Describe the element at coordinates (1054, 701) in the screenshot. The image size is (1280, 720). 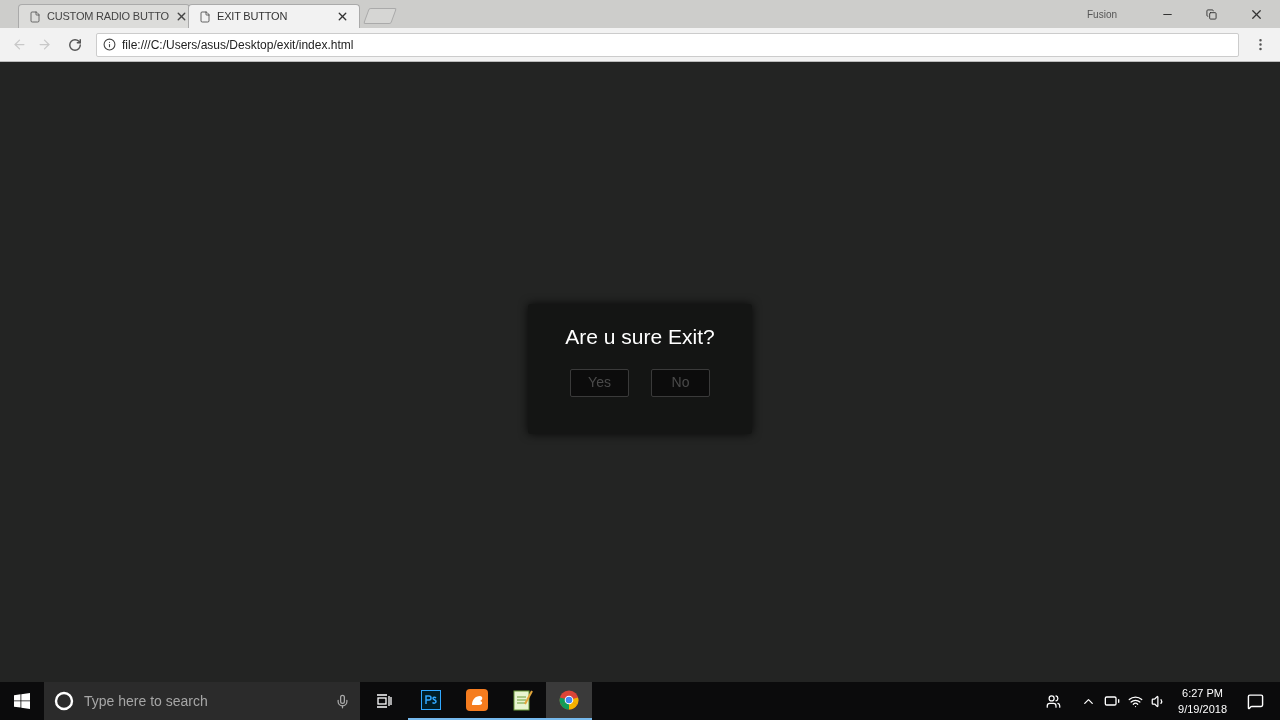
I see `people-icon` at that location.